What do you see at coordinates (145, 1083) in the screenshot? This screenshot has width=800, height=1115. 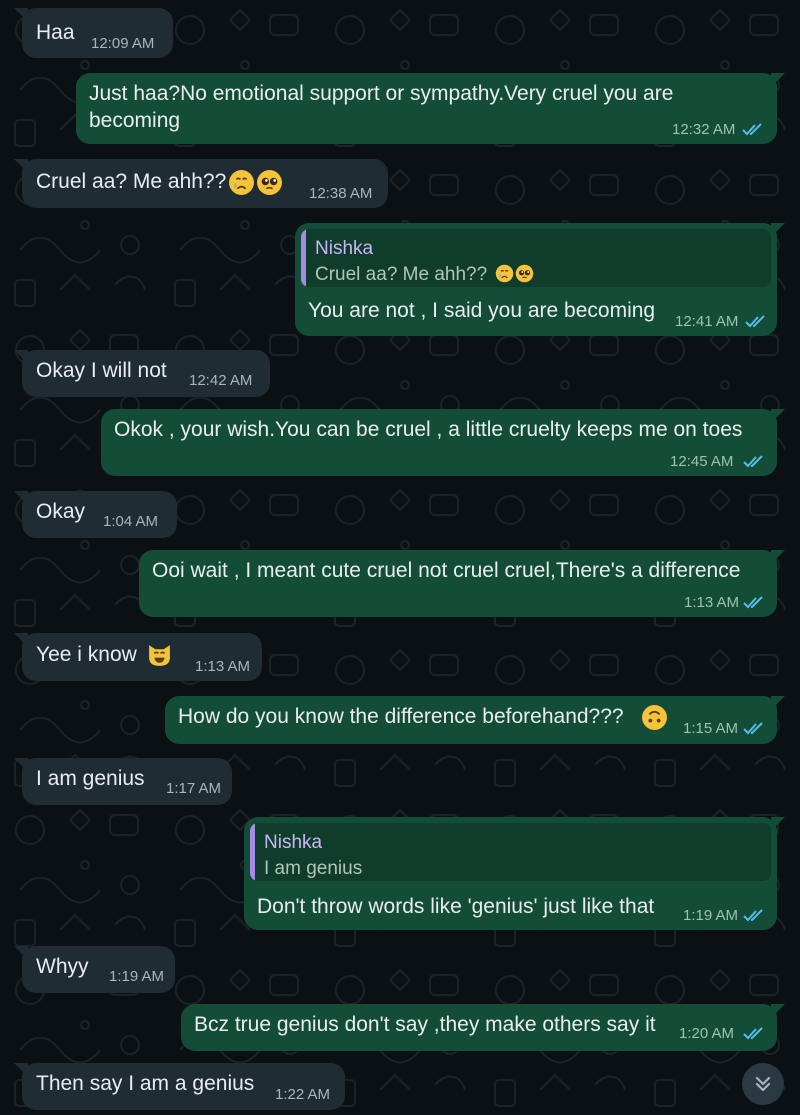 I see `message-text: Then say I am a genius` at bounding box center [145, 1083].